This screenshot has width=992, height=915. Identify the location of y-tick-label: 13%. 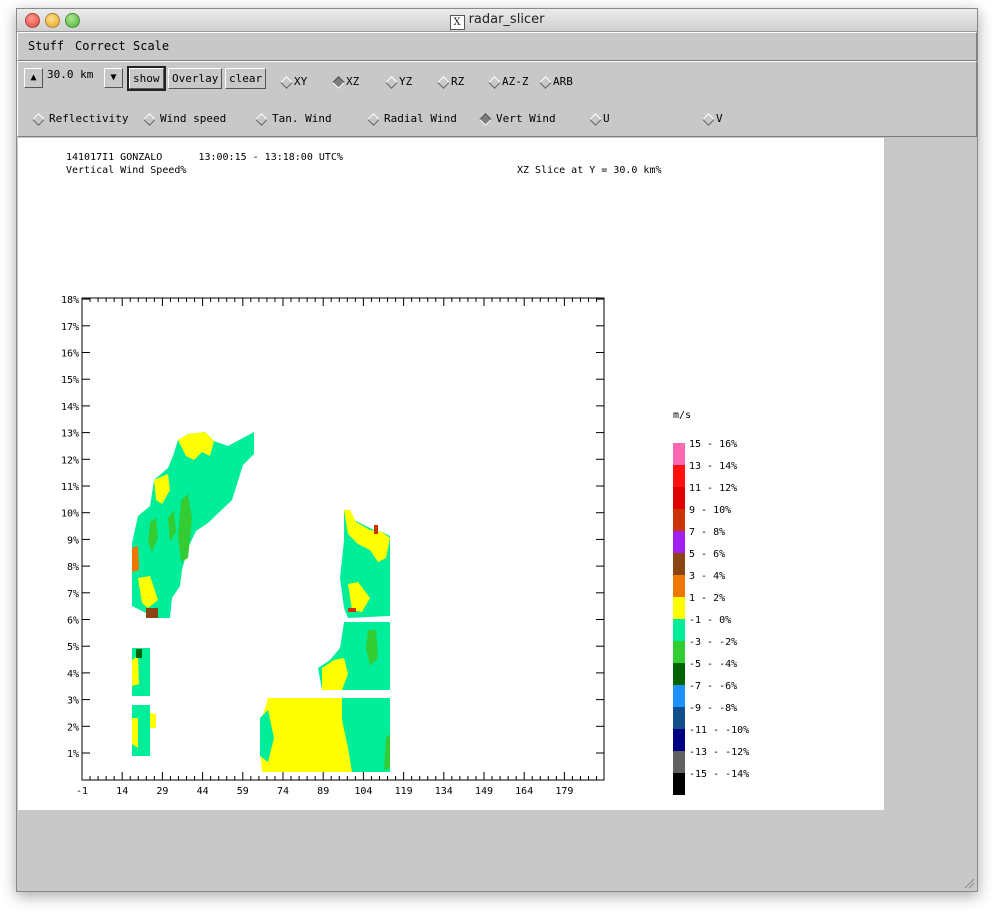
(70, 434).